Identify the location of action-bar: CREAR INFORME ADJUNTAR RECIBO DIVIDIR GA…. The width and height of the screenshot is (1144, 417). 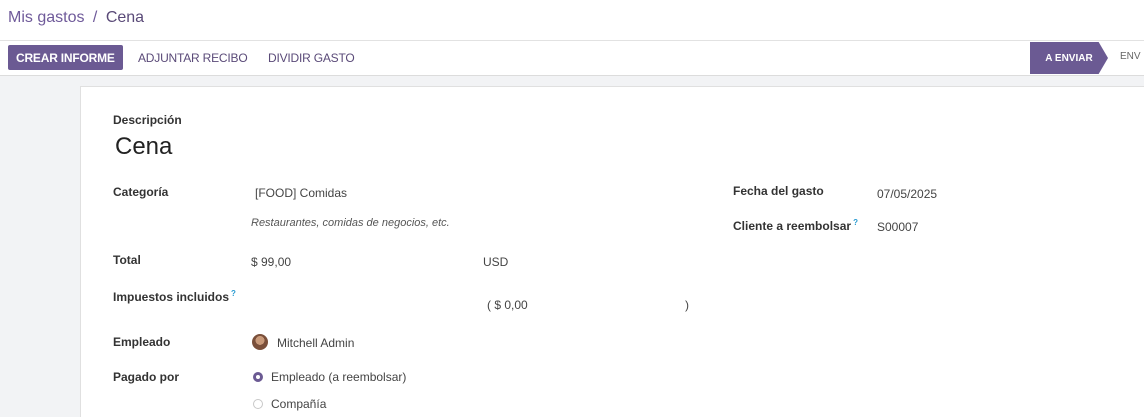
(572, 58).